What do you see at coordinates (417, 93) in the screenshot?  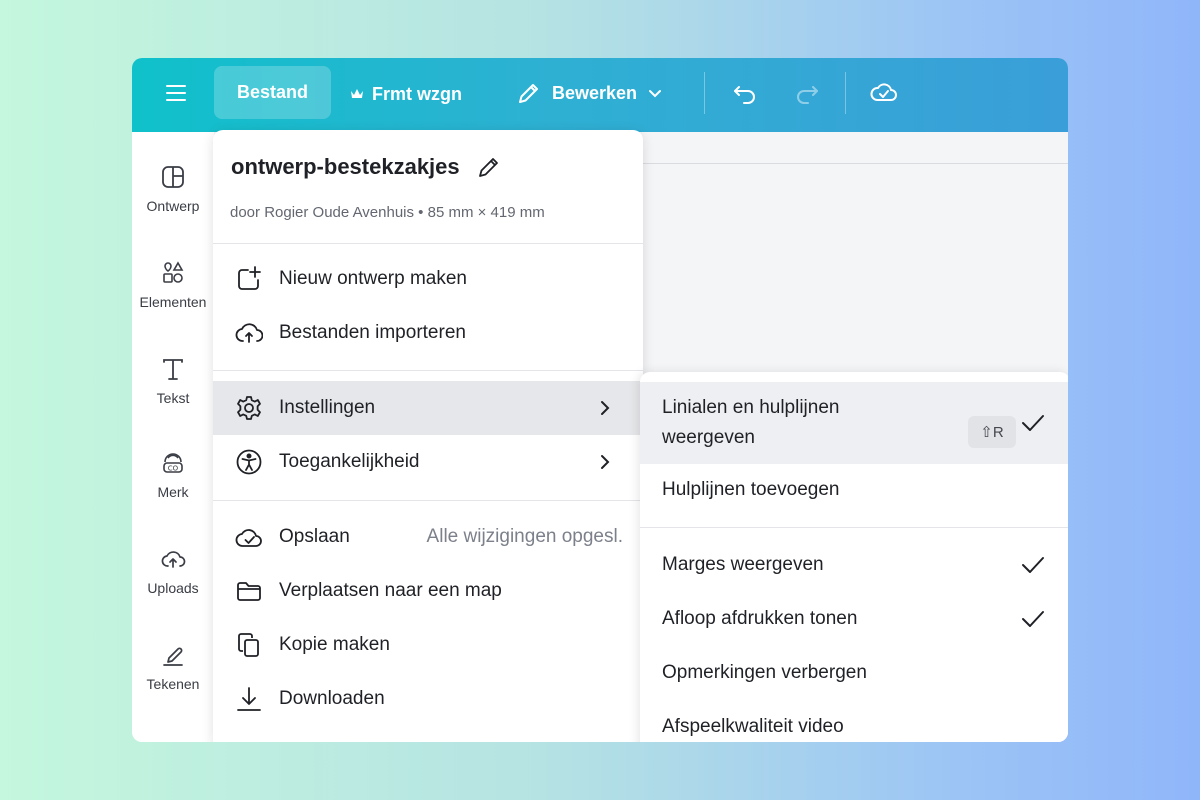 I see `resize-label: Frmt wzgn` at bounding box center [417, 93].